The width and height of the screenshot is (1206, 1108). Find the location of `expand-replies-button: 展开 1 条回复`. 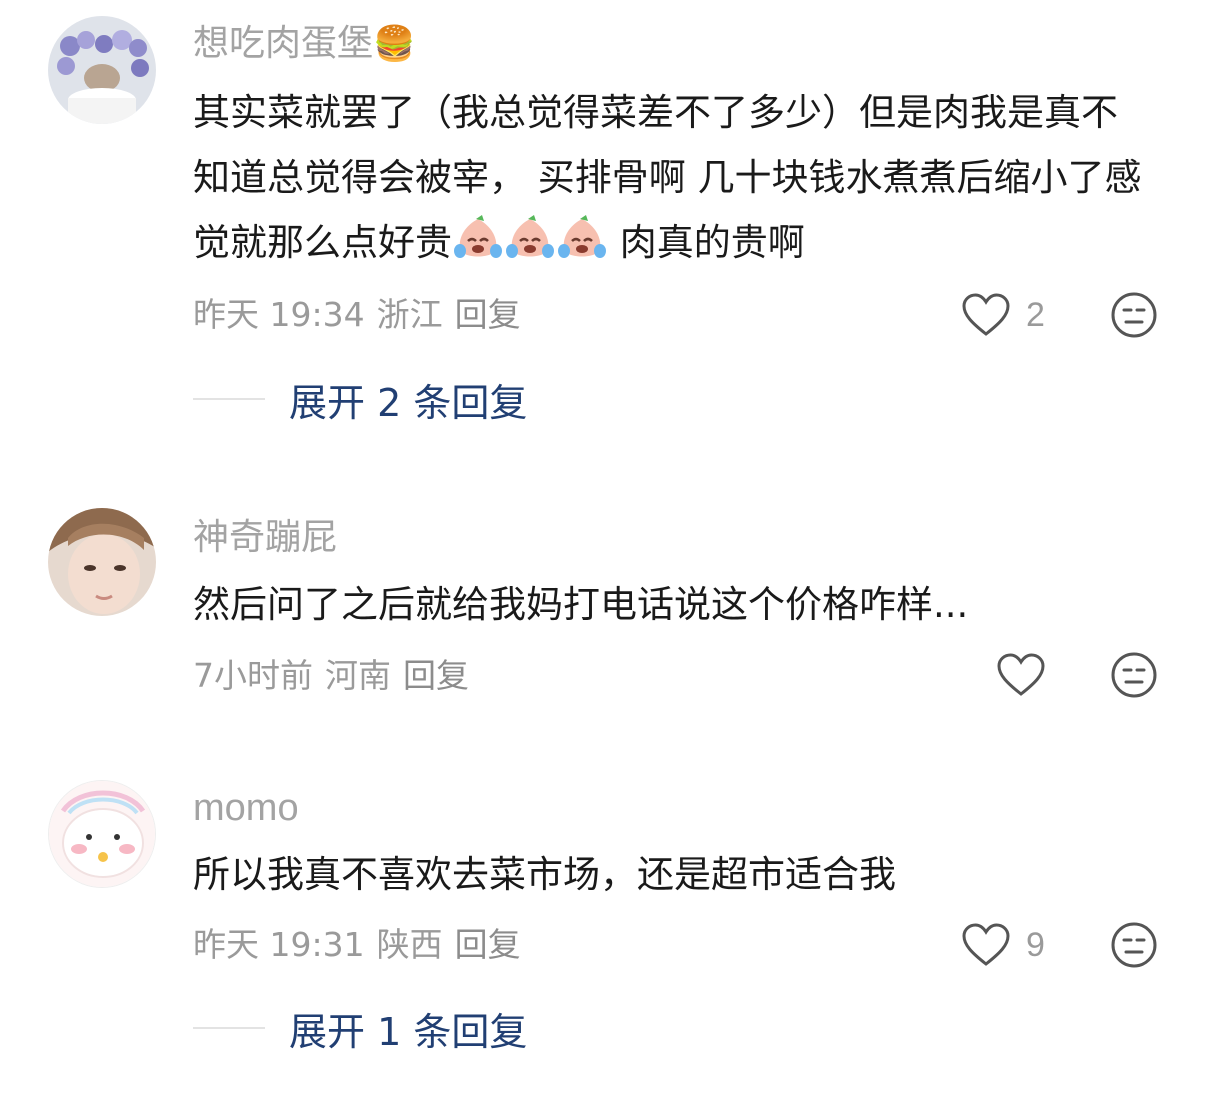

expand-replies-button: 展开 1 条回复 is located at coordinates (360, 1028).